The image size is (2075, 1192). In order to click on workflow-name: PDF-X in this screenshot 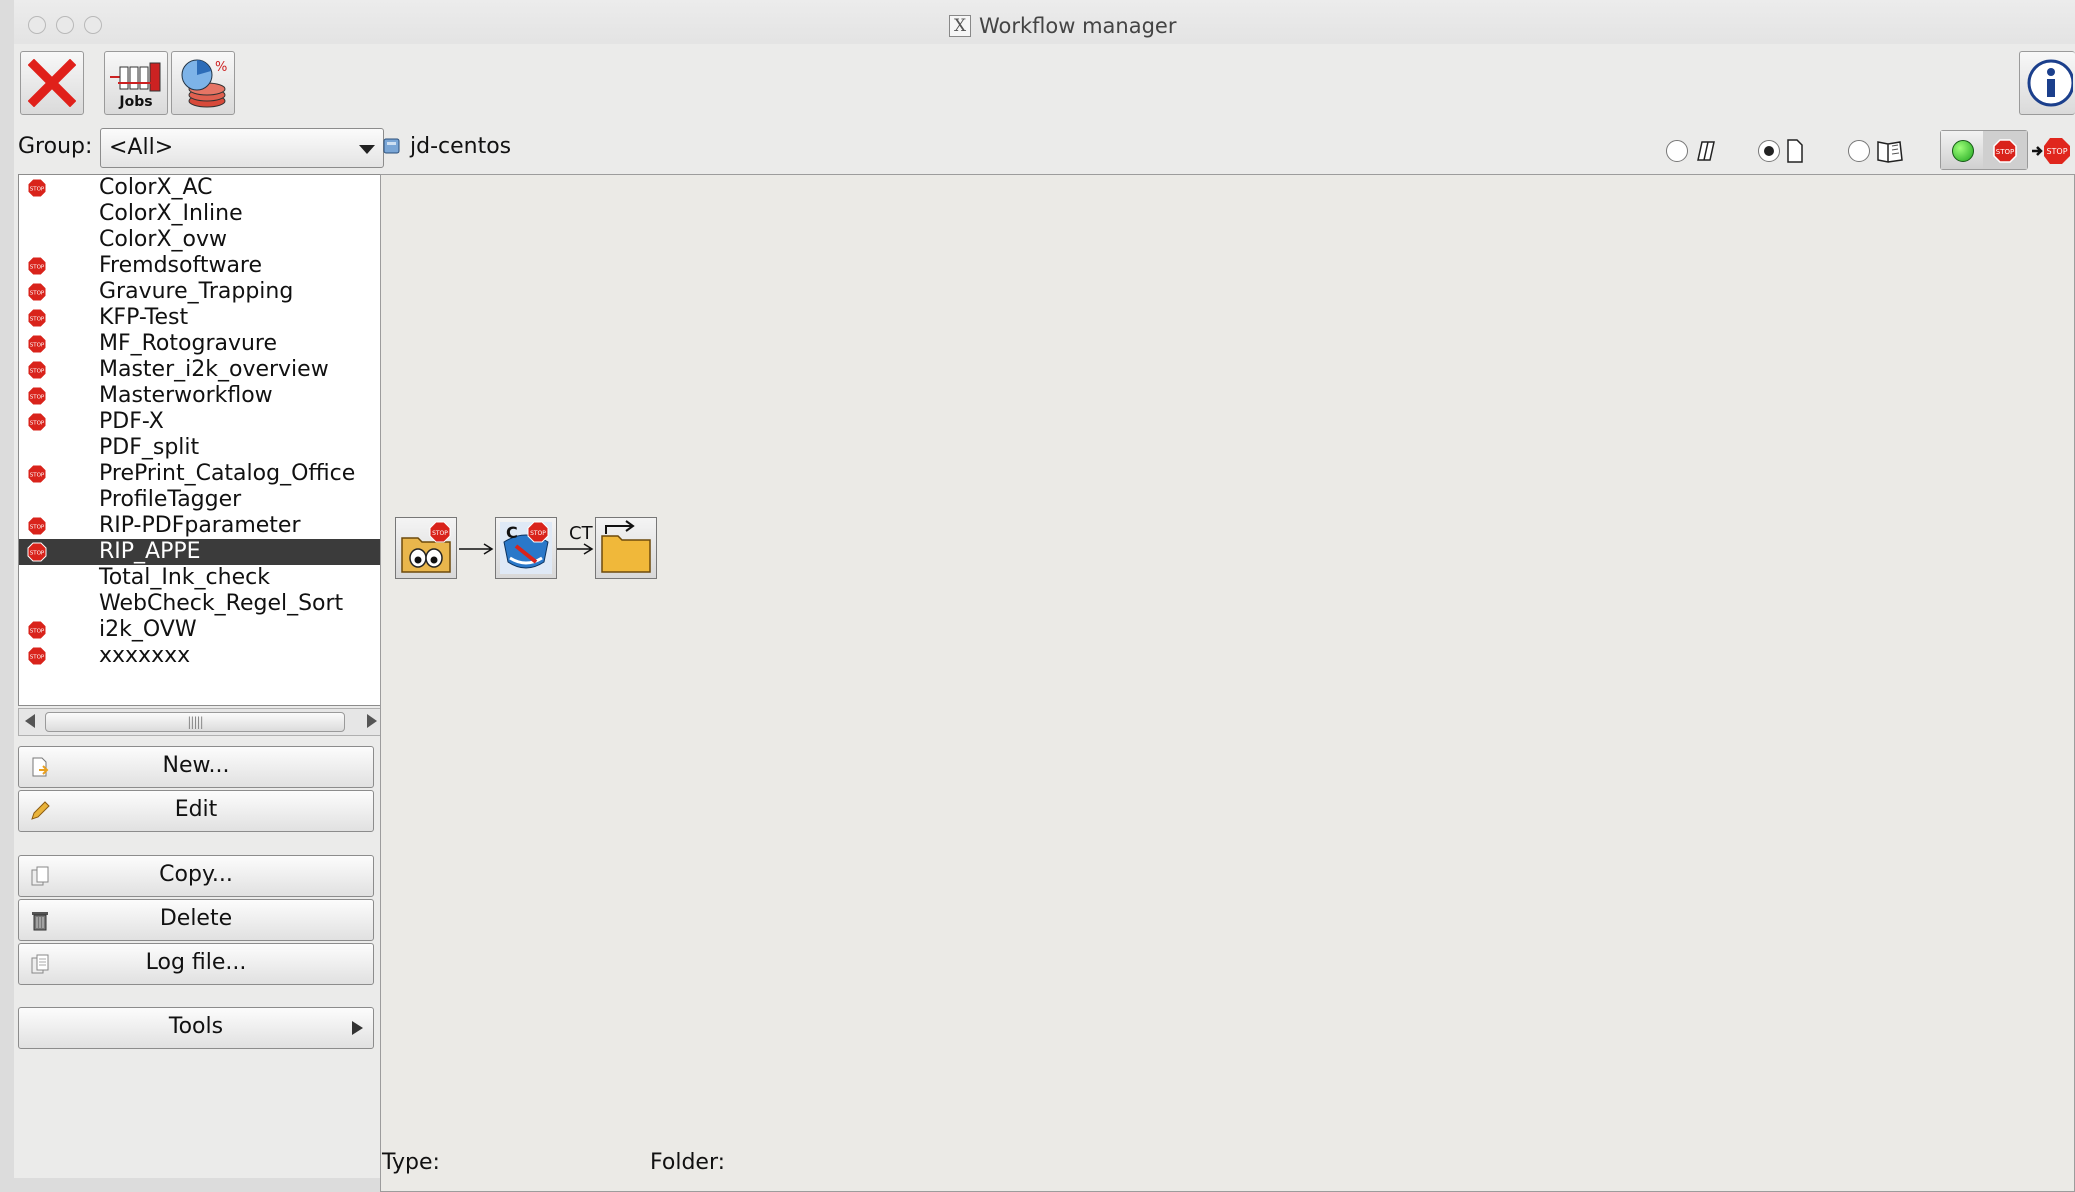, I will do `click(131, 421)`.